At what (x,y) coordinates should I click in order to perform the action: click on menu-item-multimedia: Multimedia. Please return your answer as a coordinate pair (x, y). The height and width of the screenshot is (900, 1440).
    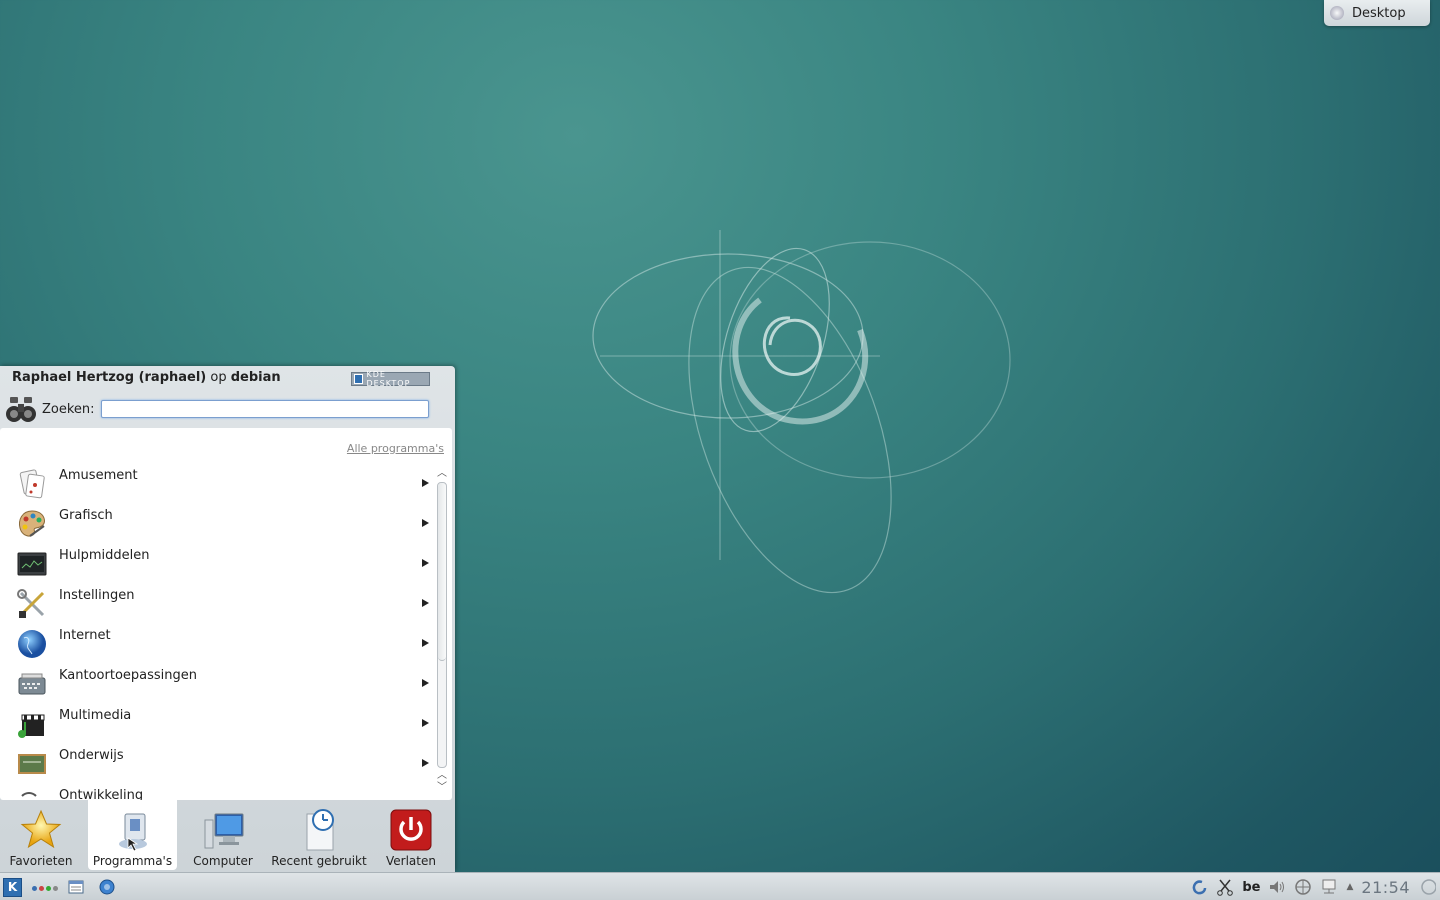
    Looking at the image, I should click on (221, 724).